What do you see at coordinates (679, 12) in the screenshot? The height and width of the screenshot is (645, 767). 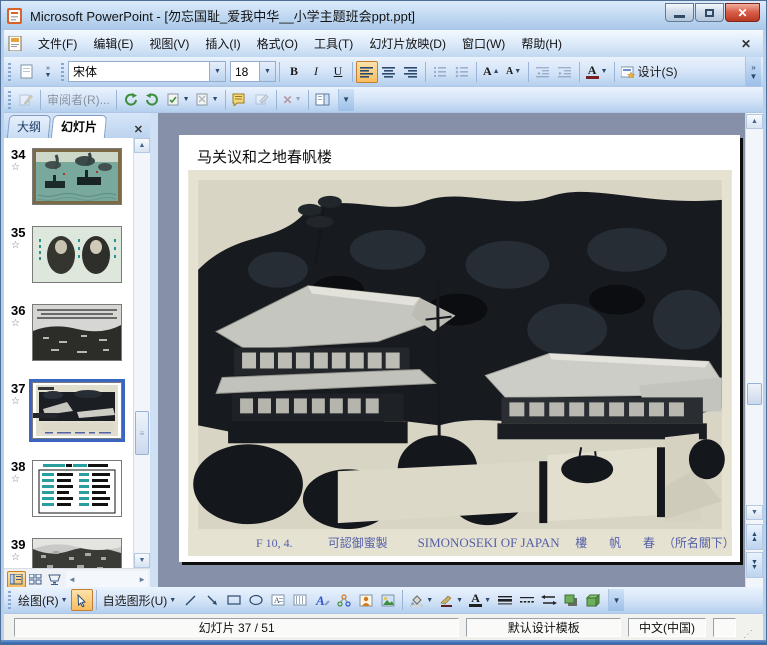 I see `minimize-button` at bounding box center [679, 12].